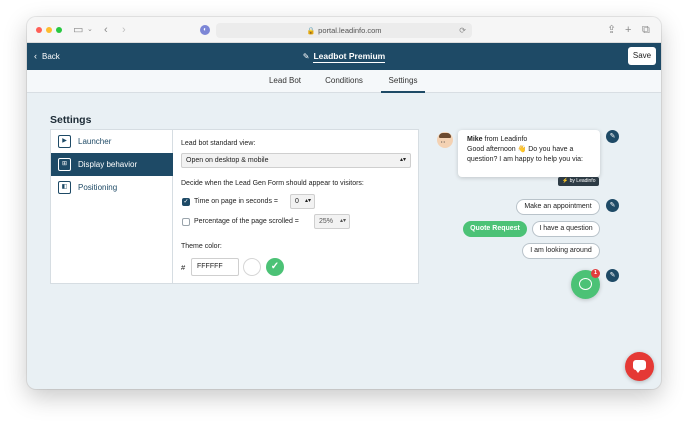 The width and height of the screenshot is (688, 424). I want to click on agent-avatar: • •, so click(445, 140).